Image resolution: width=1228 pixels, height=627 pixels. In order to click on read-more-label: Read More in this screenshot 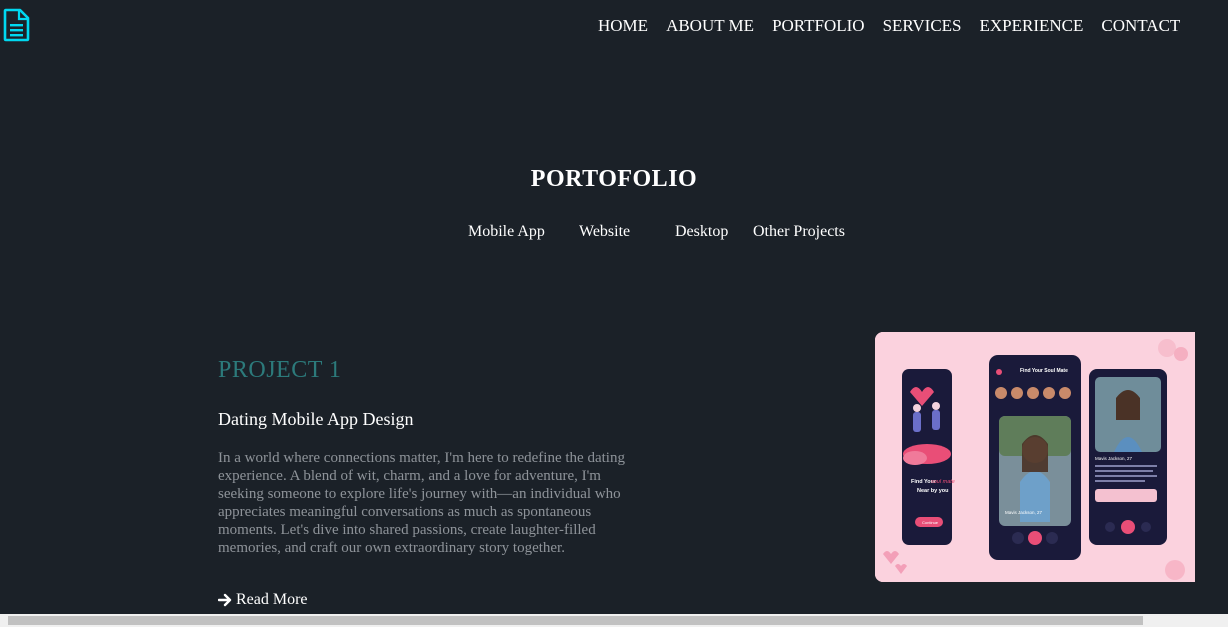, I will do `click(272, 599)`.